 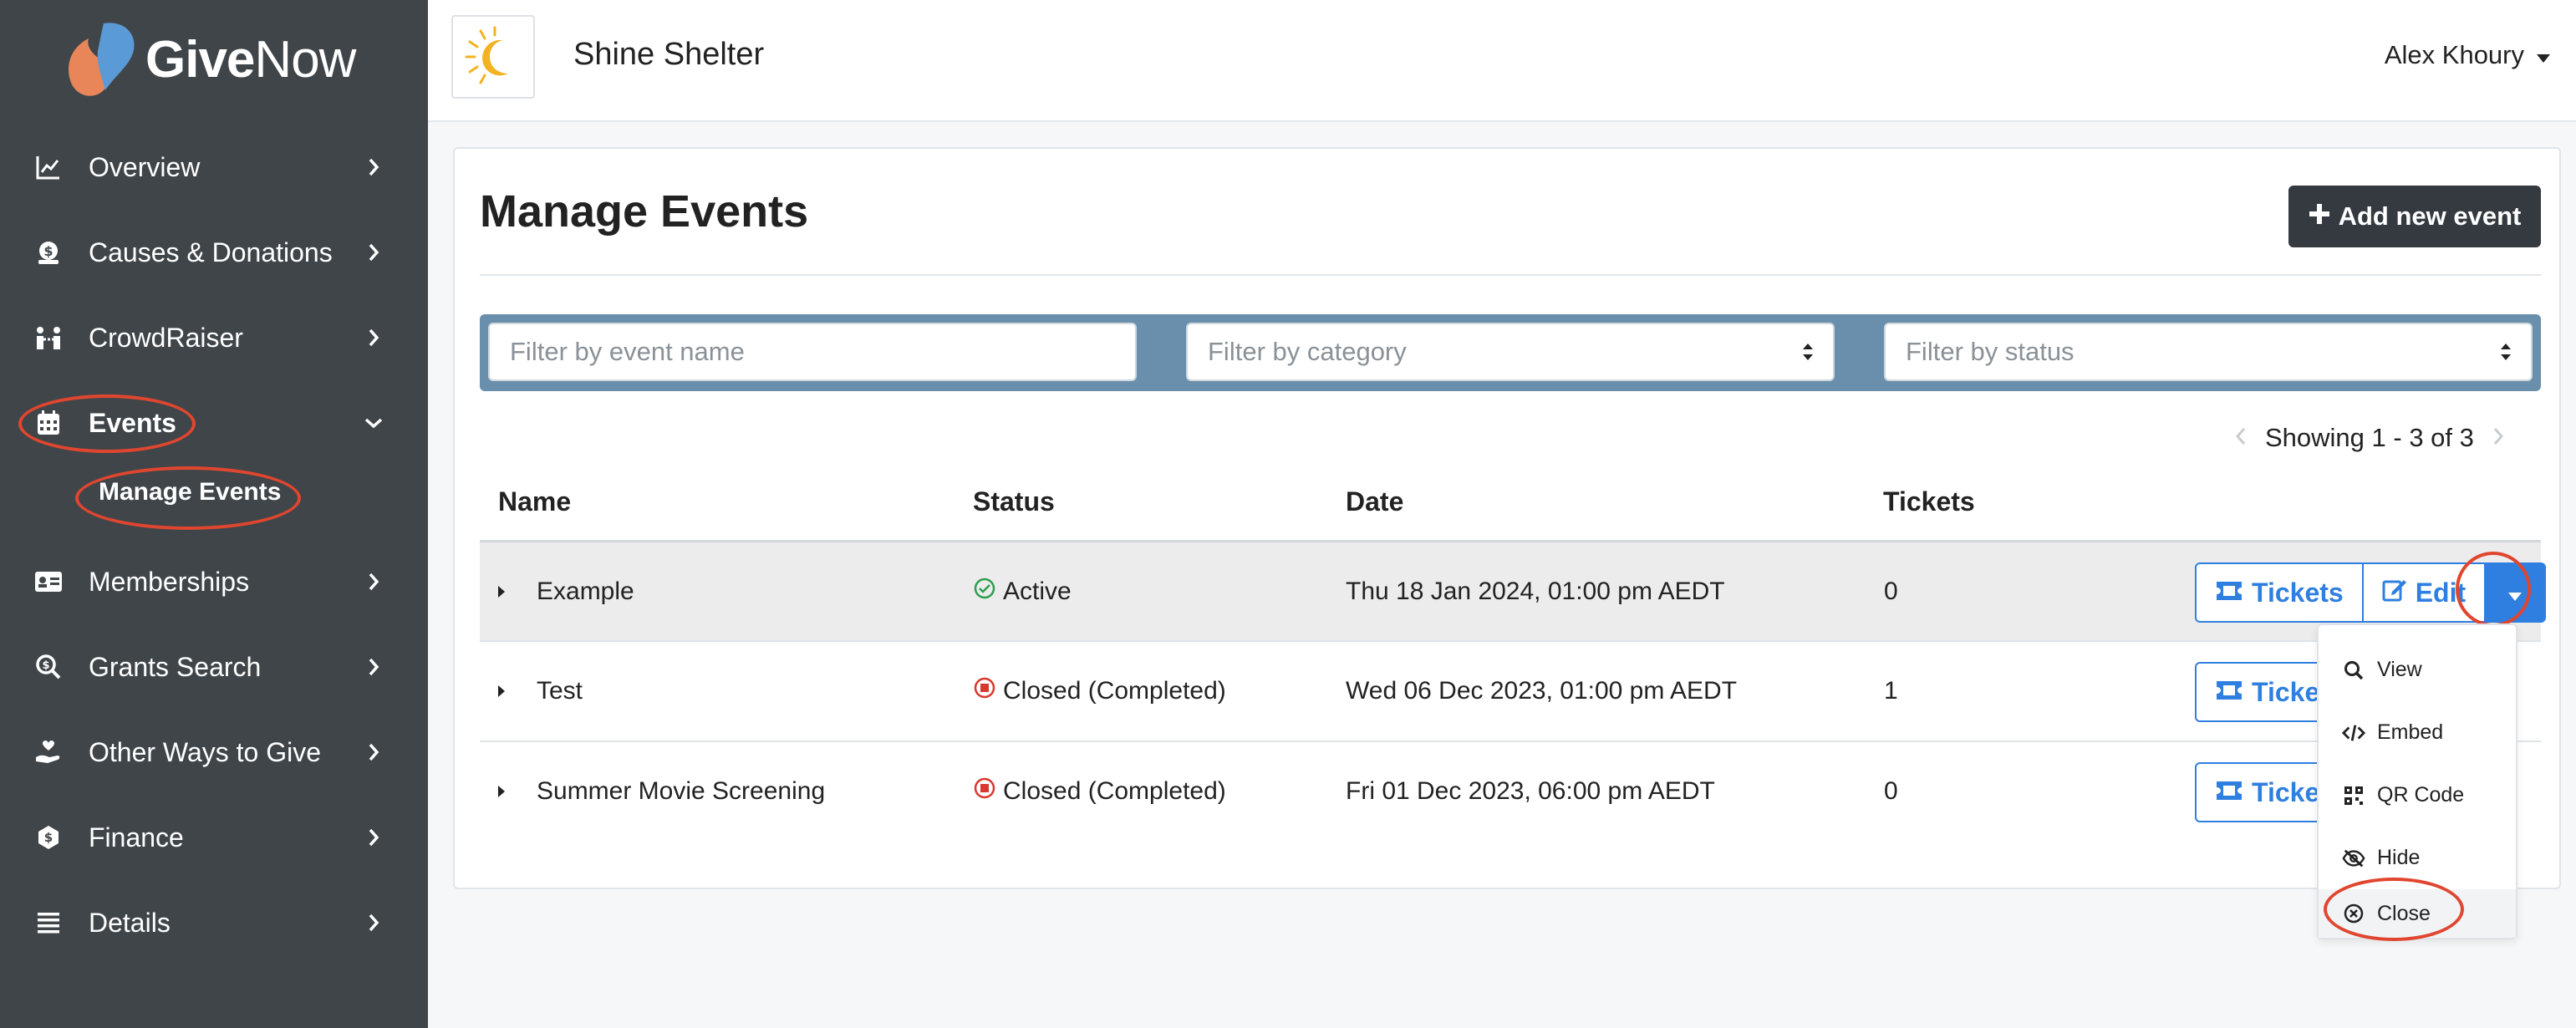 I want to click on event-tickets: 1, so click(x=1891, y=691).